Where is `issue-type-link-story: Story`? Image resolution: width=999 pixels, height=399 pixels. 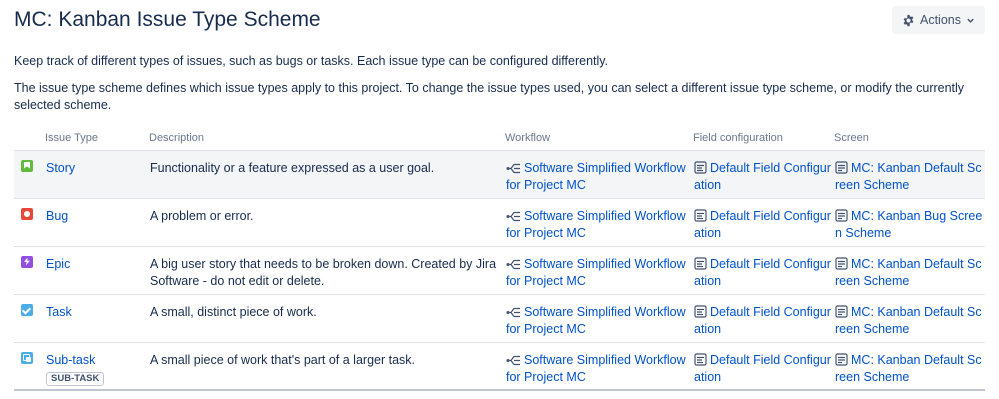 issue-type-link-story: Story is located at coordinates (60, 168).